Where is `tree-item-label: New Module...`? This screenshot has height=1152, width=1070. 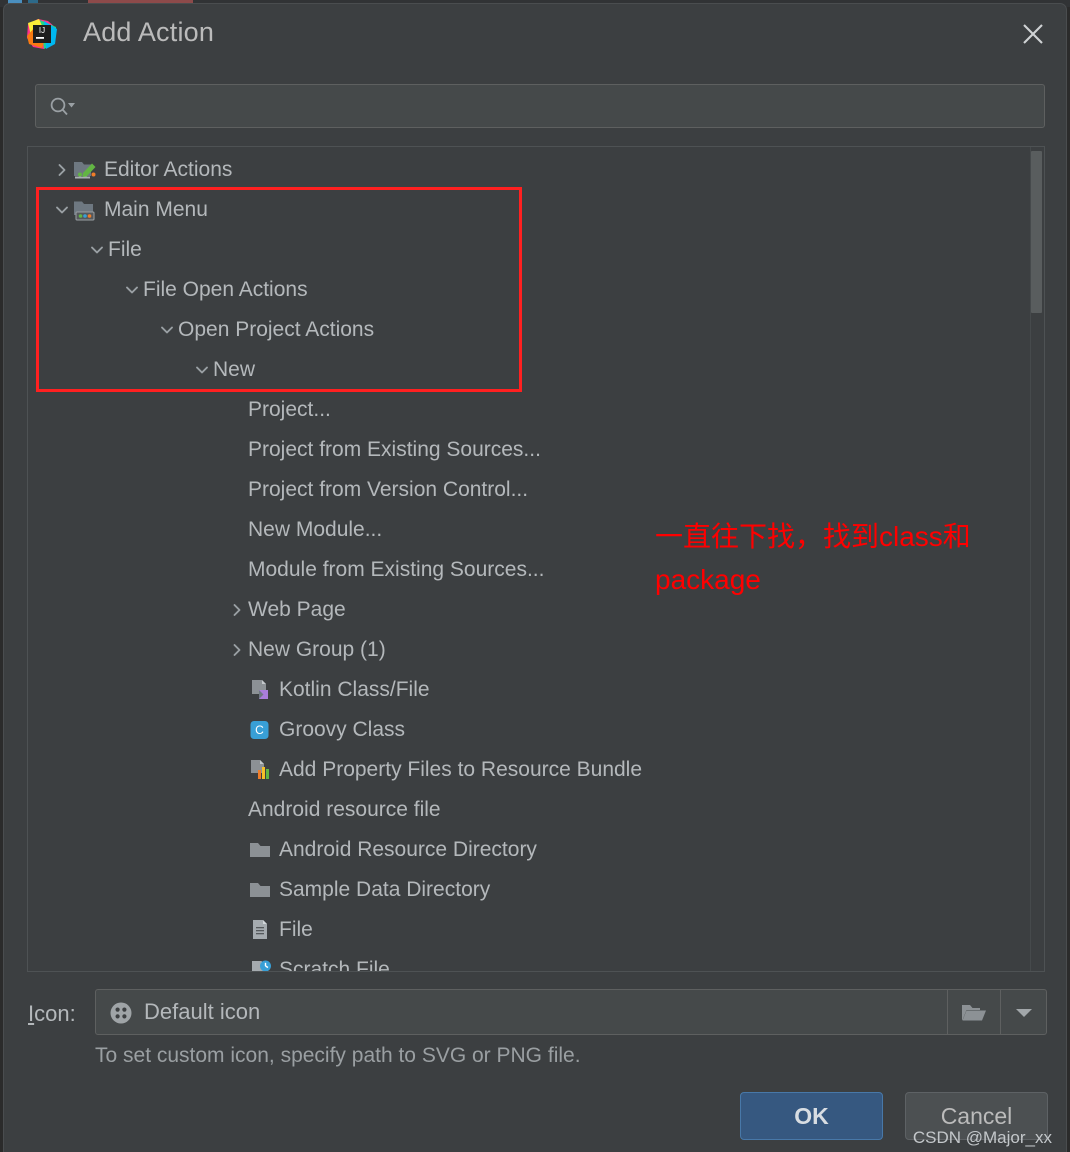 tree-item-label: New Module... is located at coordinates (315, 529).